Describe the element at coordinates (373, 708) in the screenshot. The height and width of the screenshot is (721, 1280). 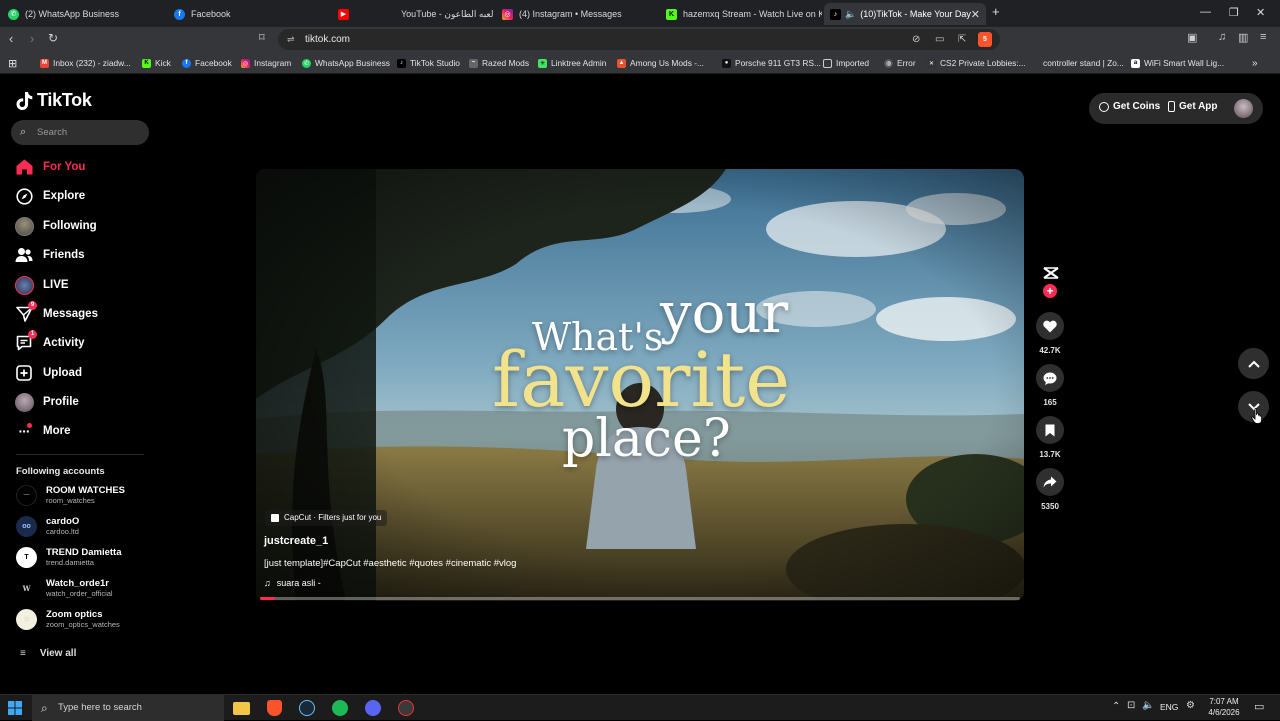
I see `discord-icon` at that location.